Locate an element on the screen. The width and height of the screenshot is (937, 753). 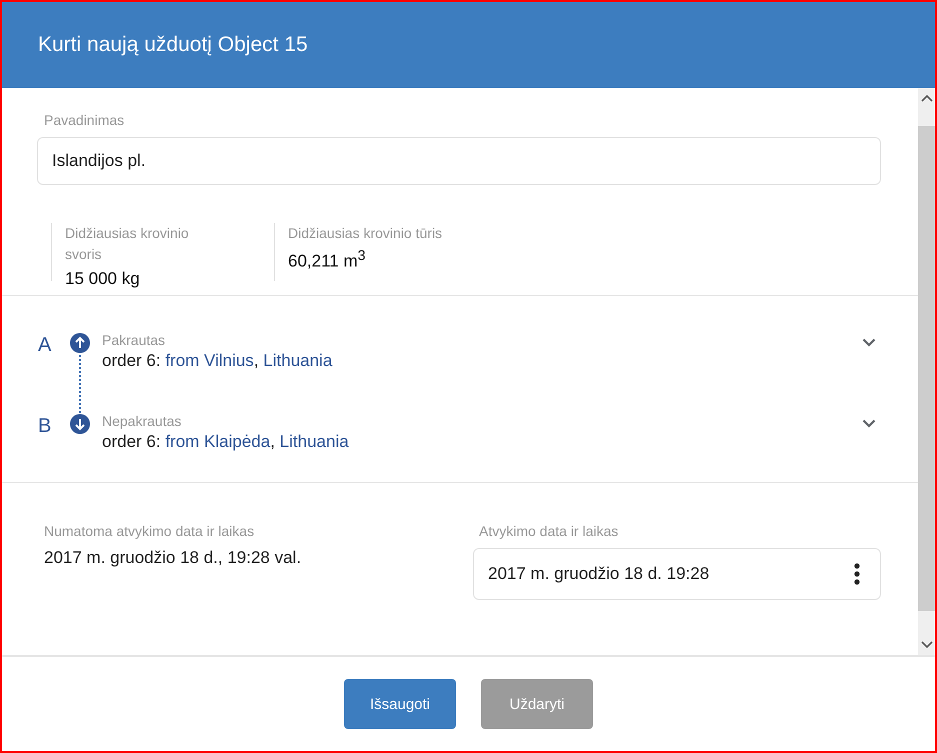
stat-label: Didžiausias krovinio tūris is located at coordinates (365, 233).